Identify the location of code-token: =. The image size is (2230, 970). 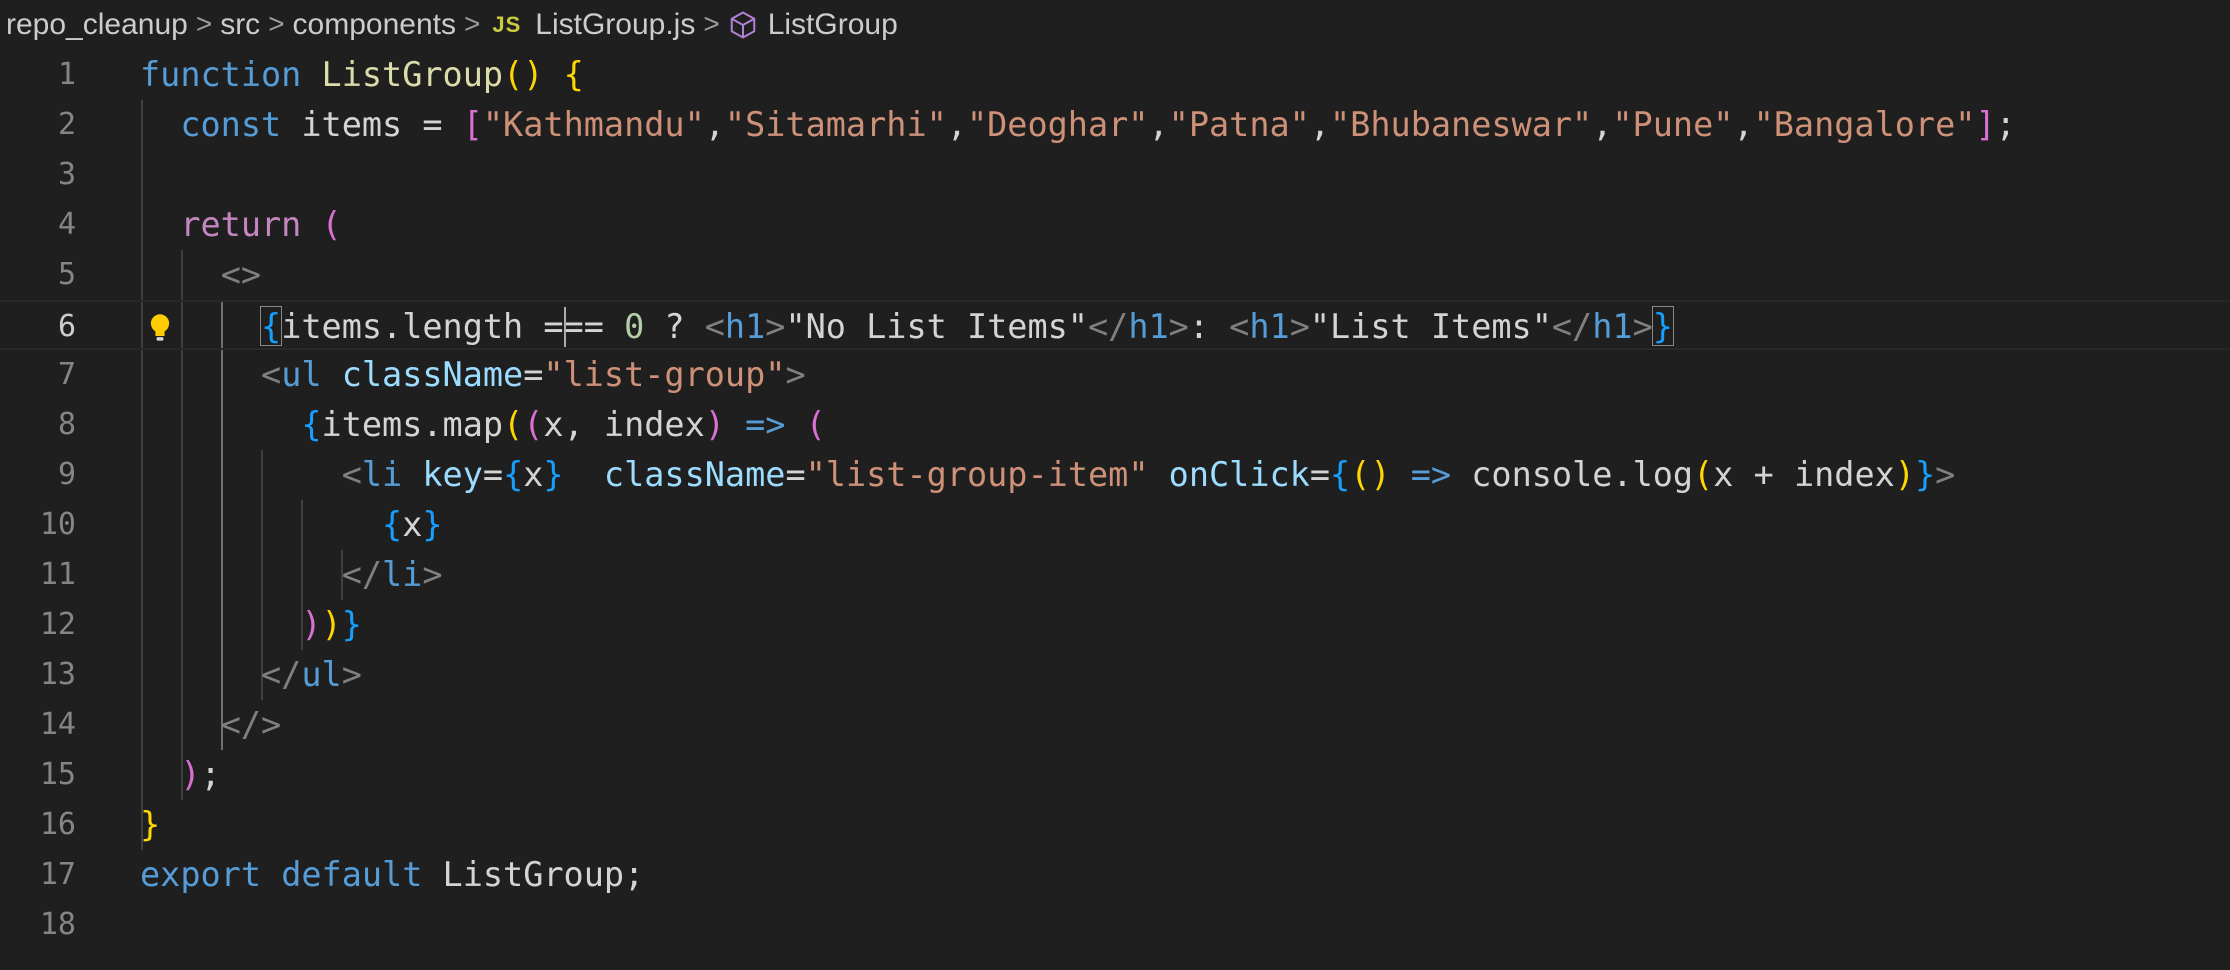
(1320, 474).